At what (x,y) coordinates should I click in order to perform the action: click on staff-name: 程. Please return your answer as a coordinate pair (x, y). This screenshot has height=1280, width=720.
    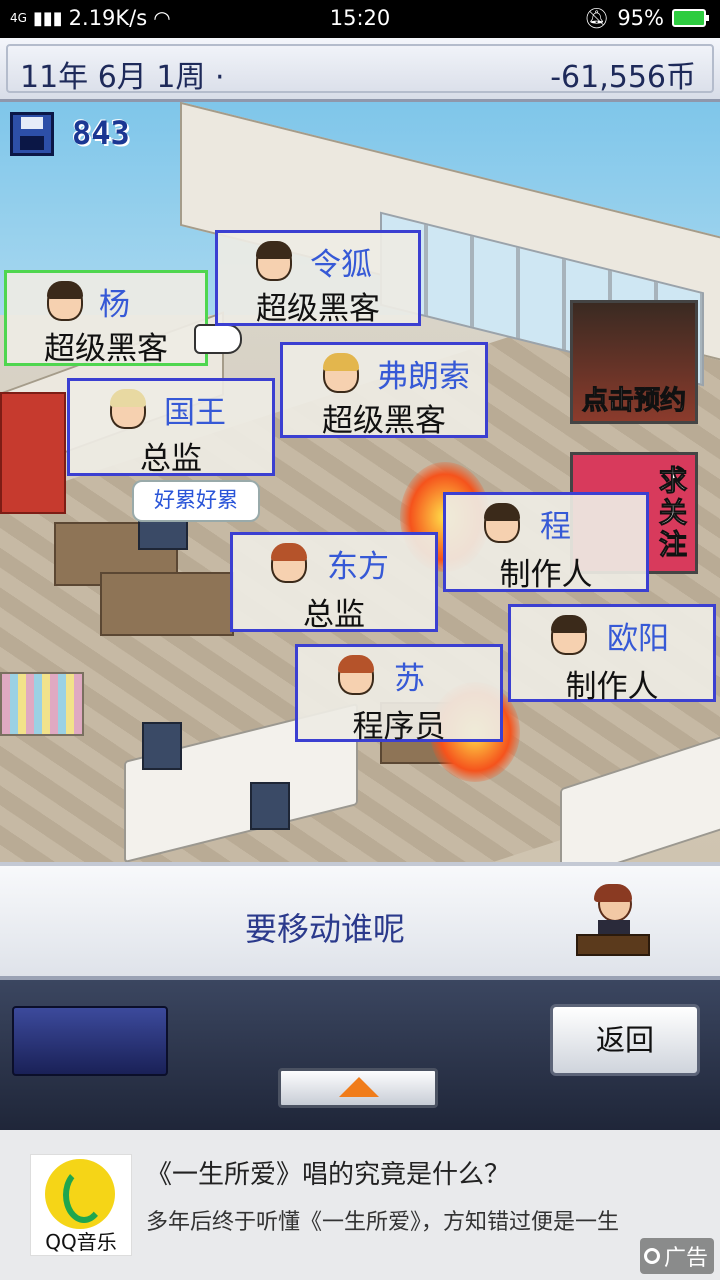
    Looking at the image, I should click on (555, 527).